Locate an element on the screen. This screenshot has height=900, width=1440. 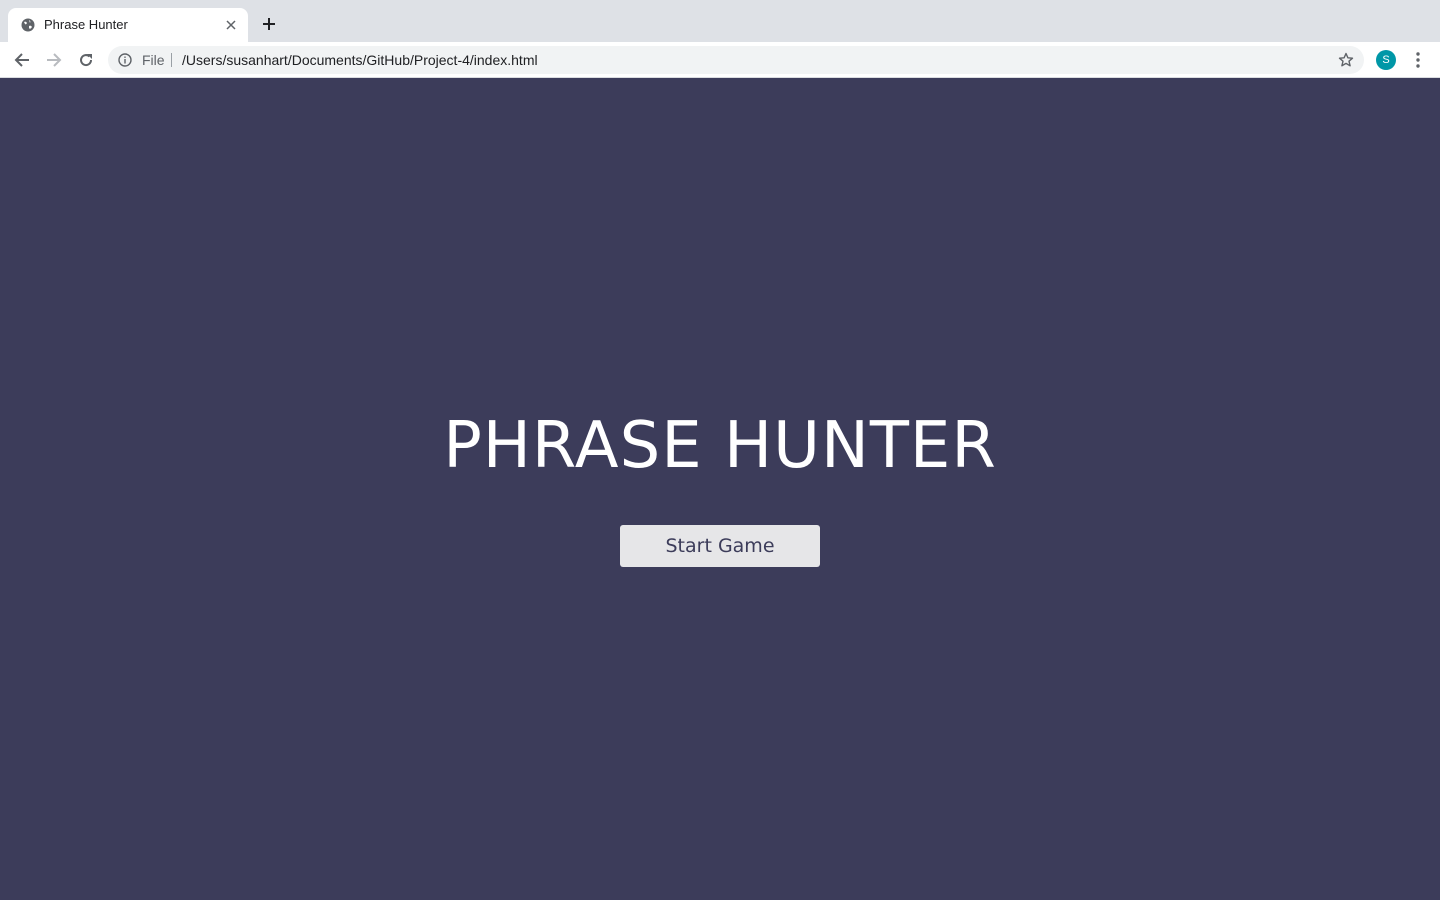
new-tab-button is located at coordinates (269, 24).